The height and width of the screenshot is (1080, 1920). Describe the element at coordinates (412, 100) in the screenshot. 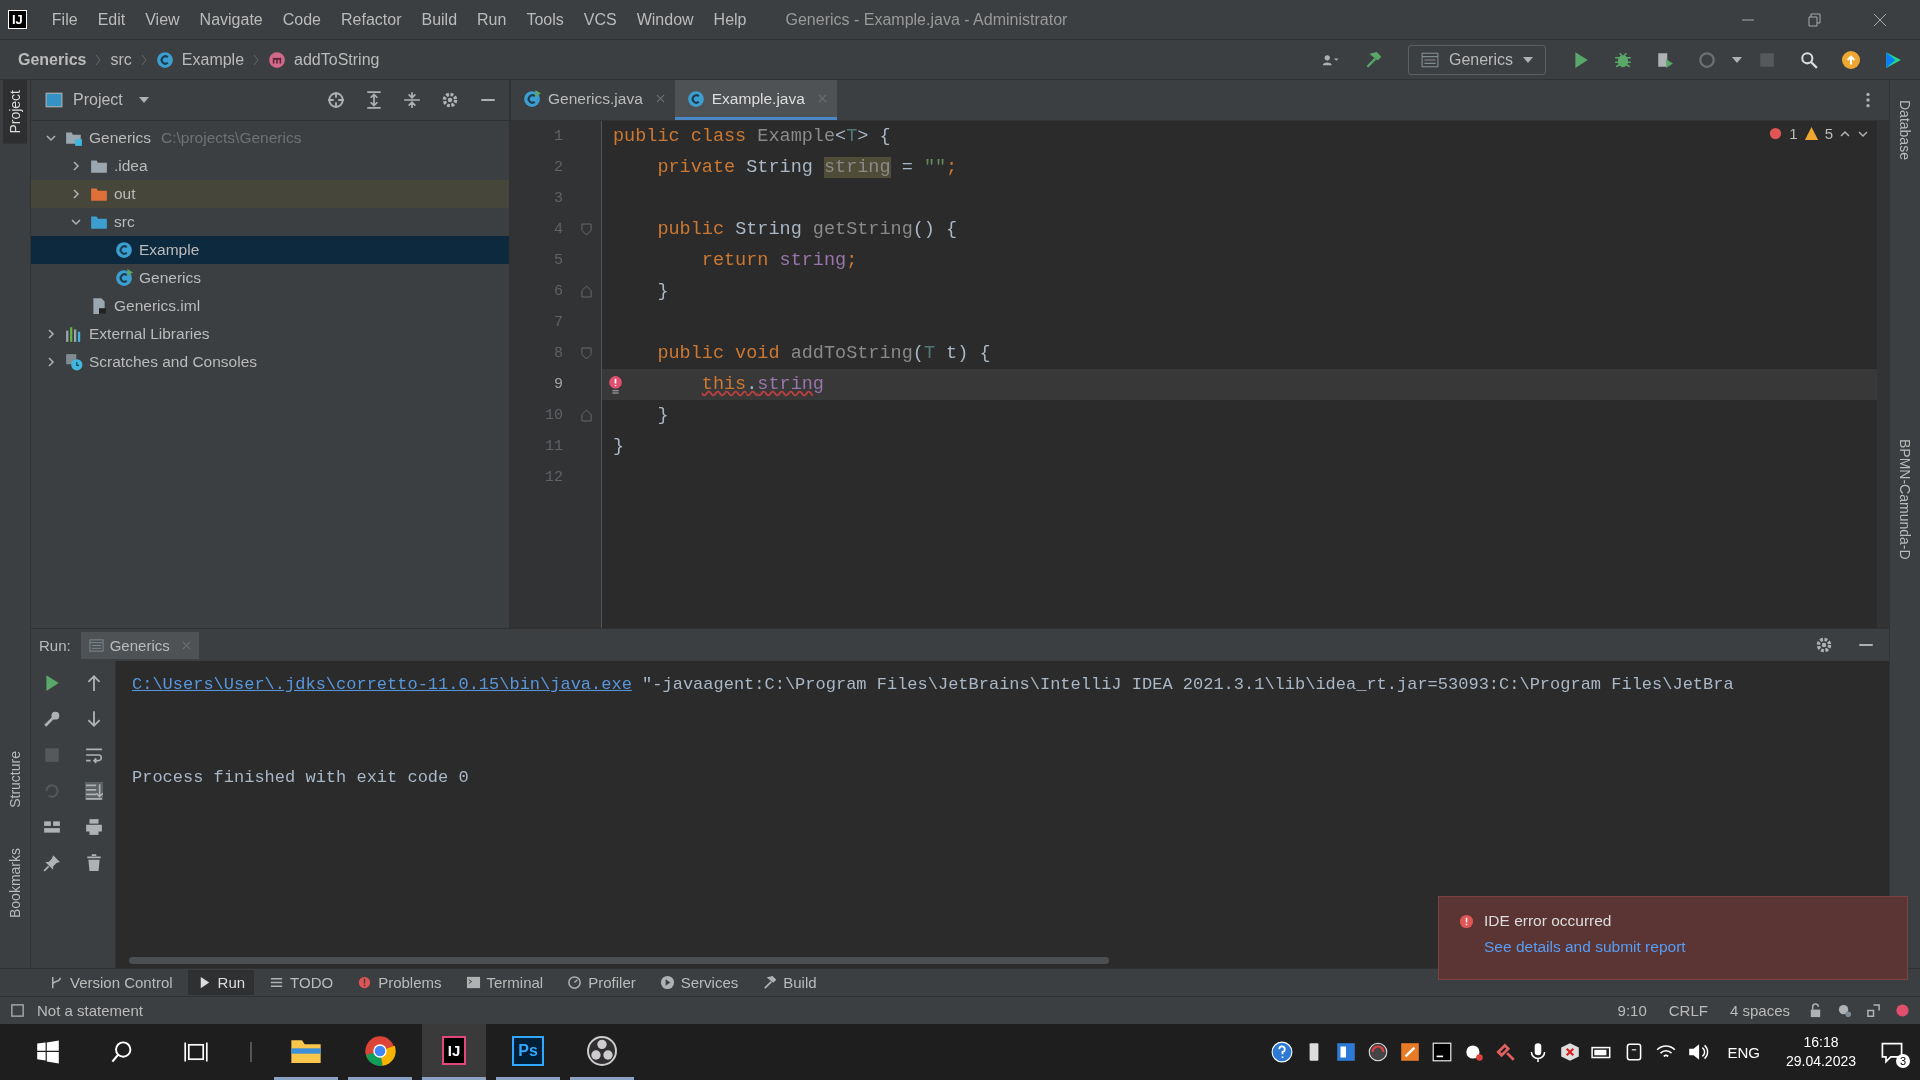

I see `collapse-all-icon` at that location.